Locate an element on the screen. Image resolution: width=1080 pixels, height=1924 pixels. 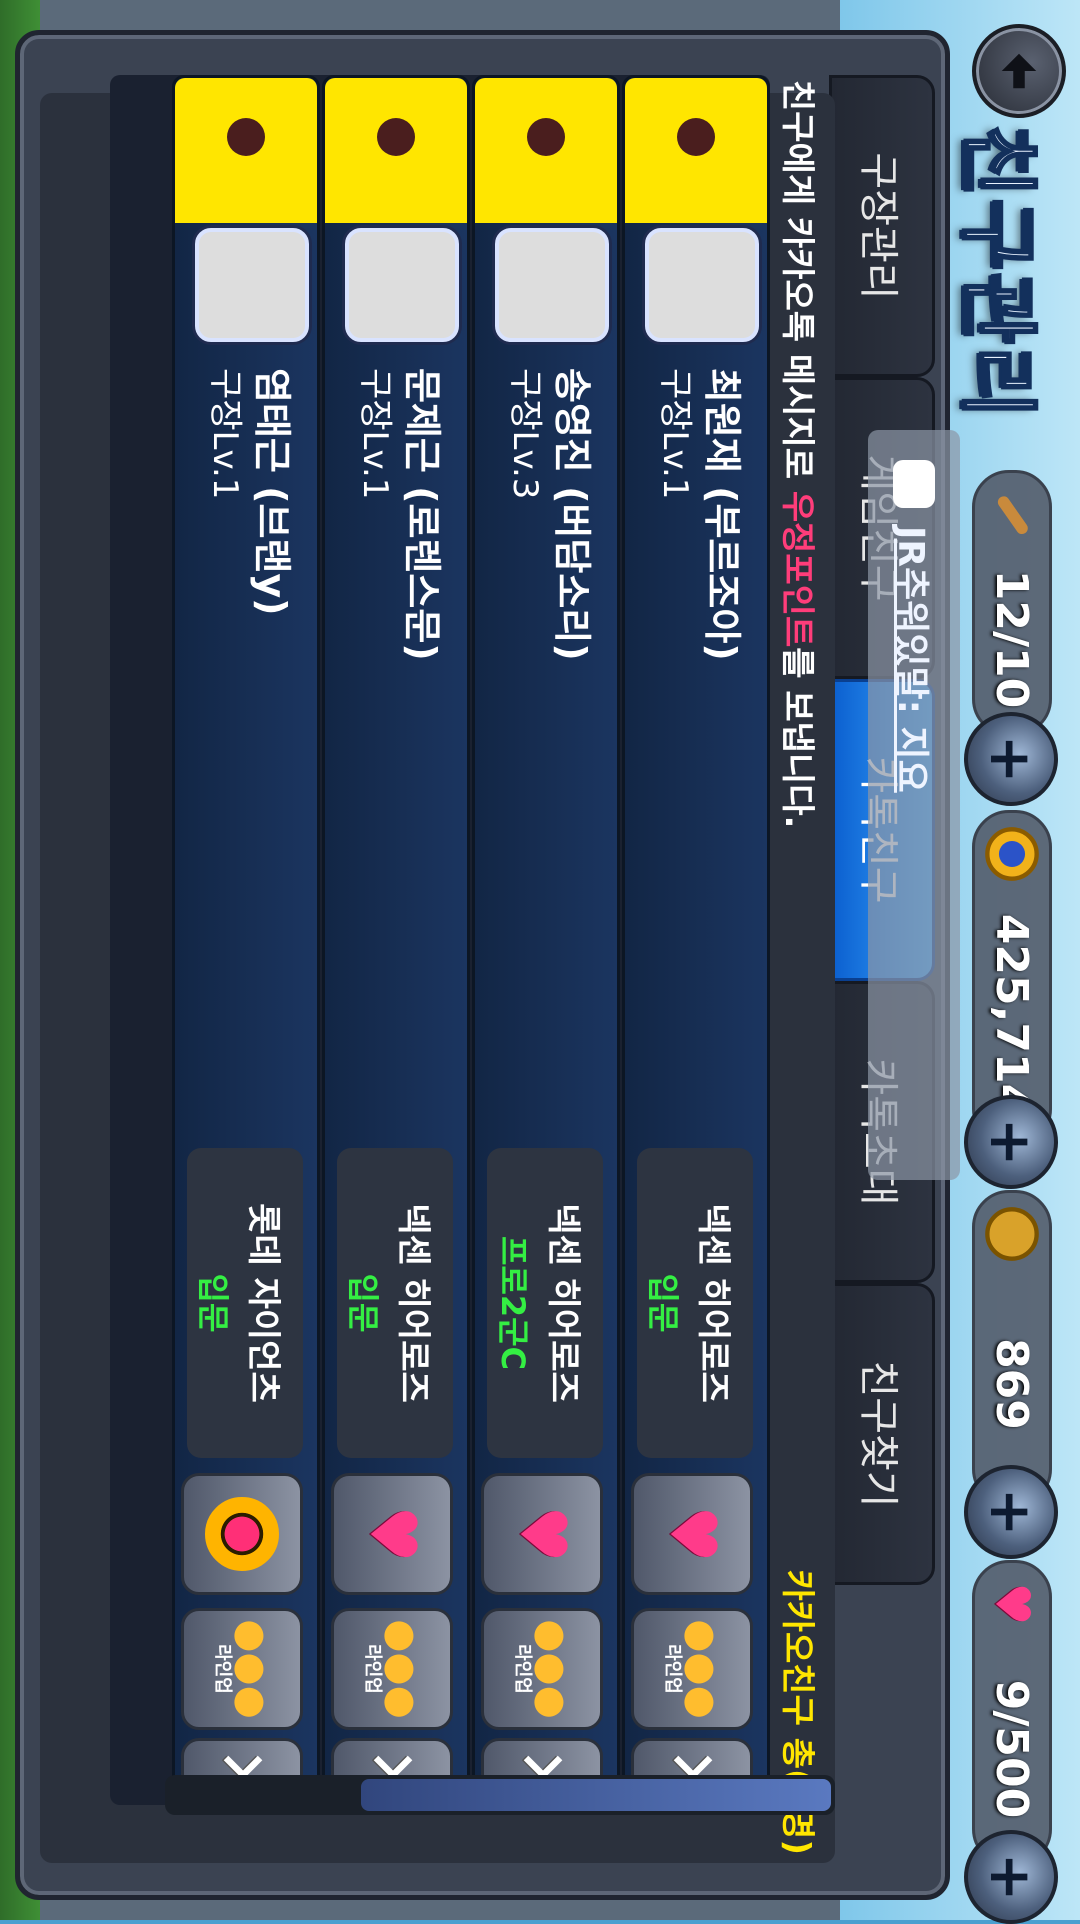
toast-text: JR추워있말: 지요 is located at coordinates (910, 659).